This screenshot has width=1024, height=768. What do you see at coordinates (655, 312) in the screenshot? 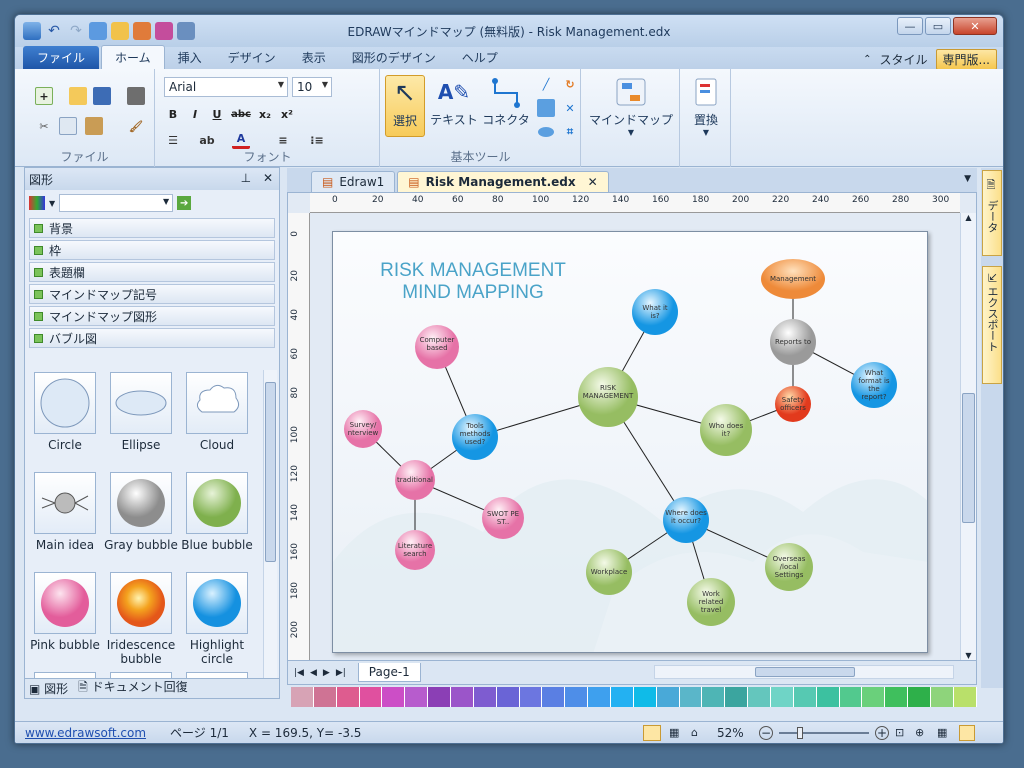
I see `node-what-it-is: What it is?` at bounding box center [655, 312].